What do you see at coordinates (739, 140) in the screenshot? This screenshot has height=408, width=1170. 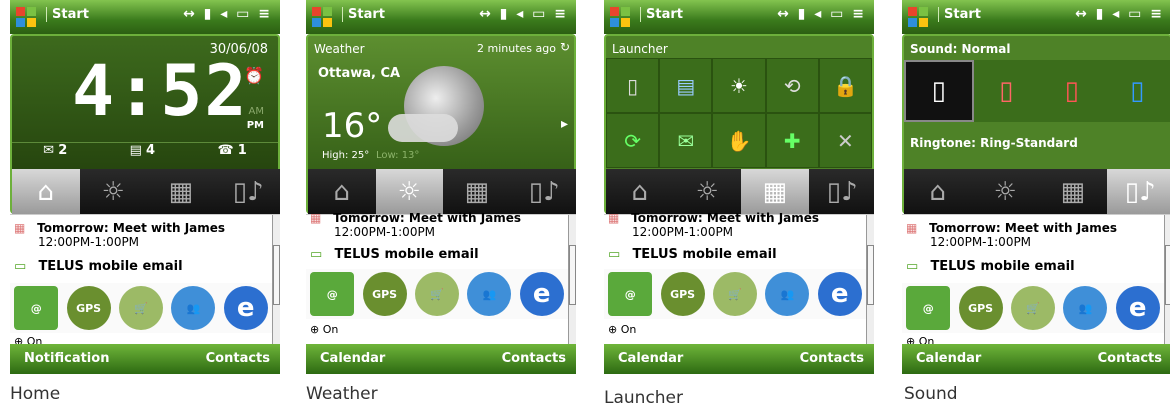 I see `launcher-slot-stop-icon: ✋` at bounding box center [739, 140].